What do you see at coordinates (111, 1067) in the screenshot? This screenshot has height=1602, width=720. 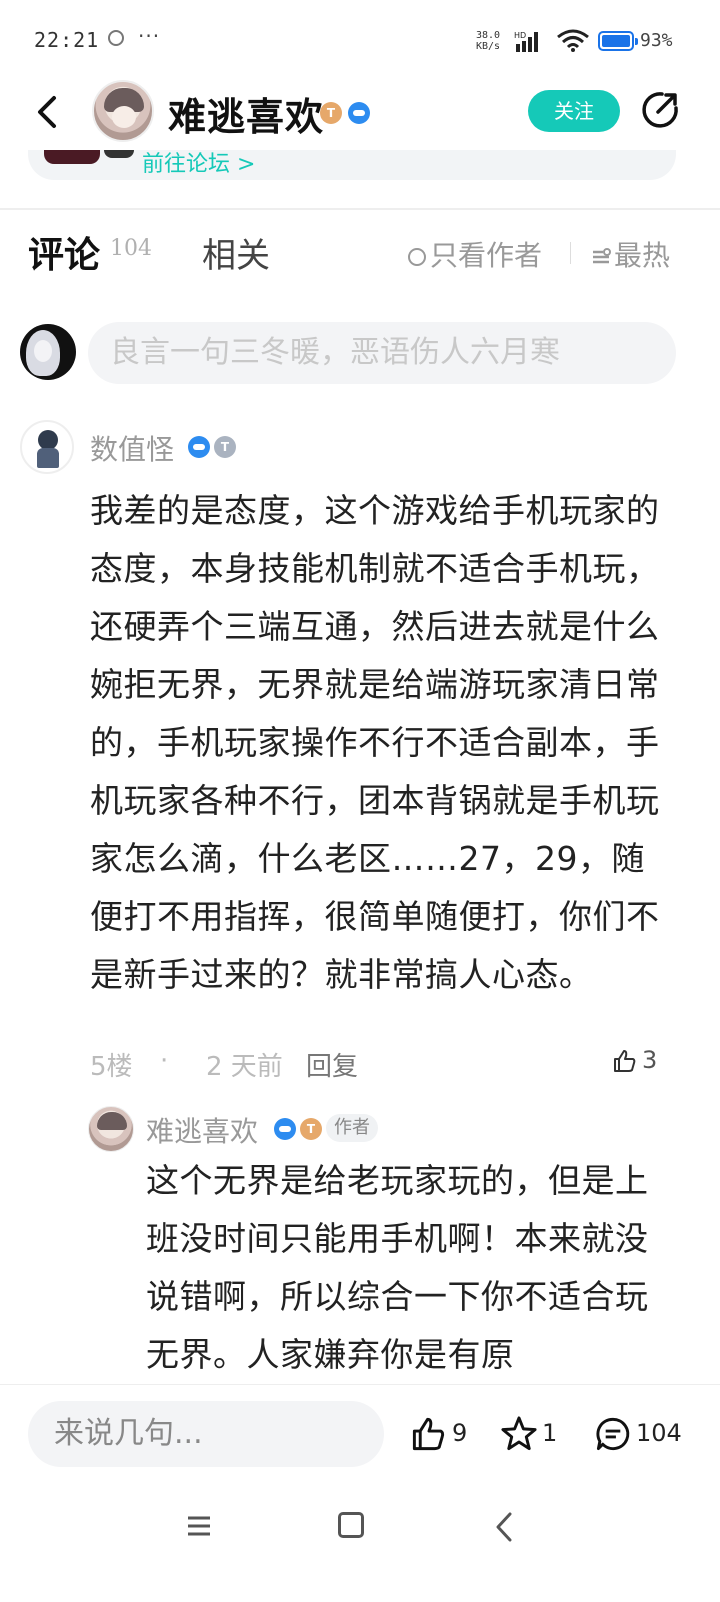 I see `comment-floor: 5楼` at bounding box center [111, 1067].